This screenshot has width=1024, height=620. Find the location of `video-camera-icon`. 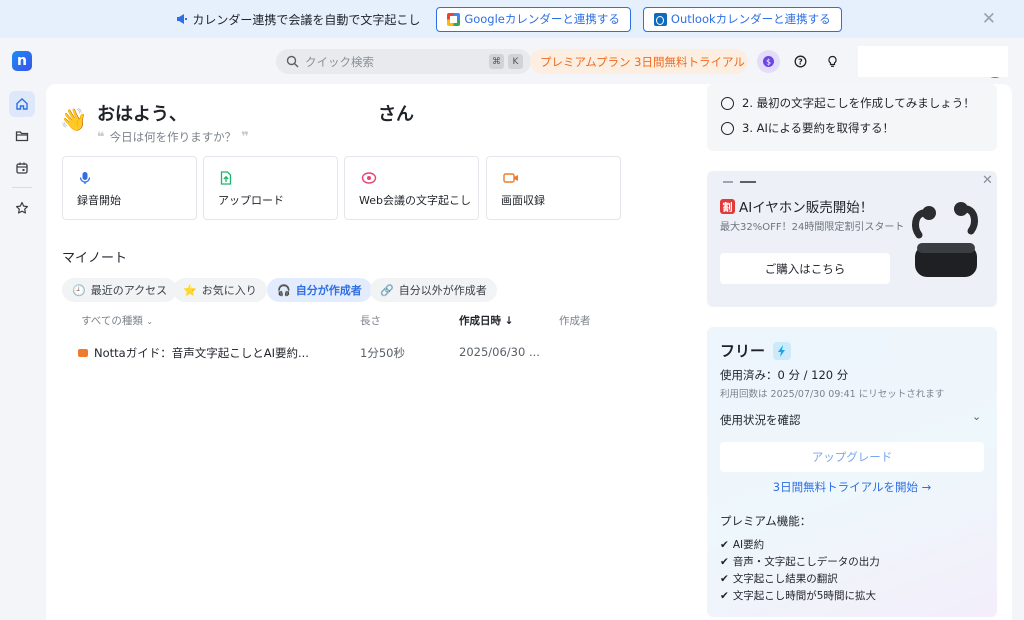

video-camera-icon is located at coordinates (510, 178).